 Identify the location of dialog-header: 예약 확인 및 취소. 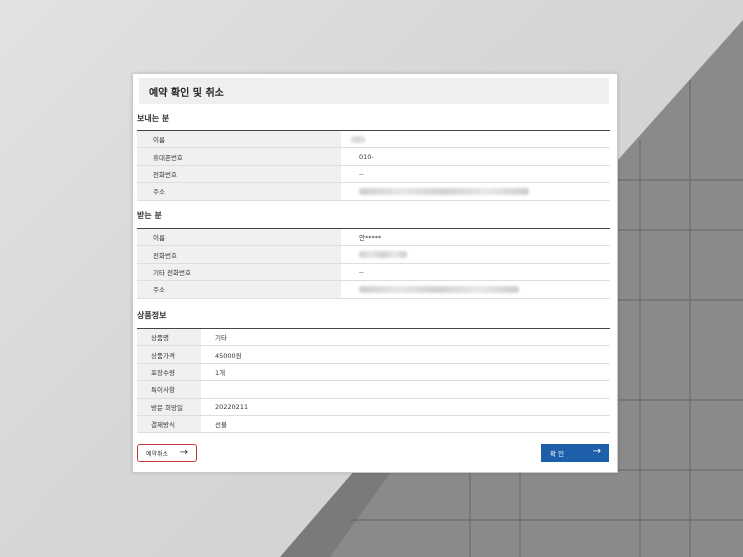
(374, 91).